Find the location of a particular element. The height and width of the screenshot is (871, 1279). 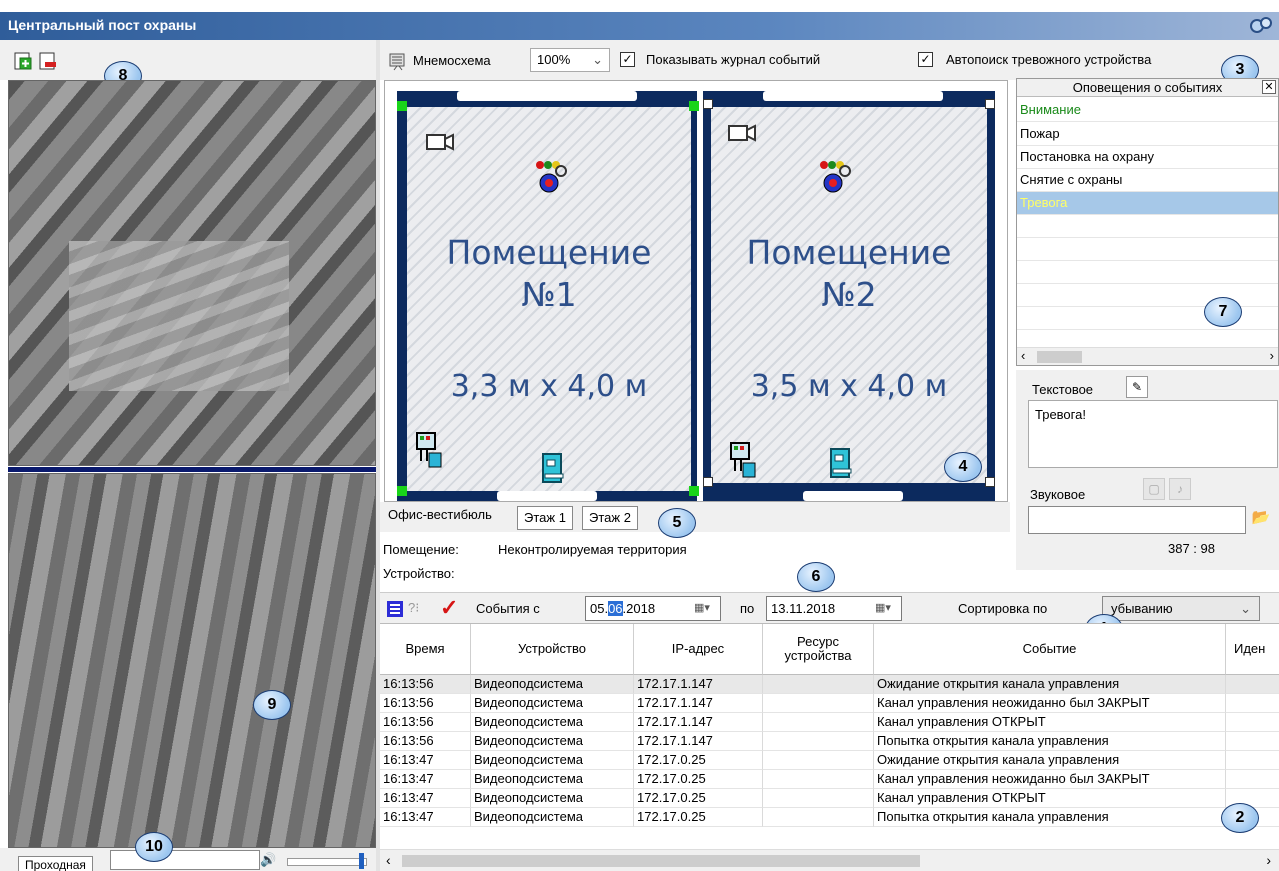

passage-field is located at coordinates (185, 860).